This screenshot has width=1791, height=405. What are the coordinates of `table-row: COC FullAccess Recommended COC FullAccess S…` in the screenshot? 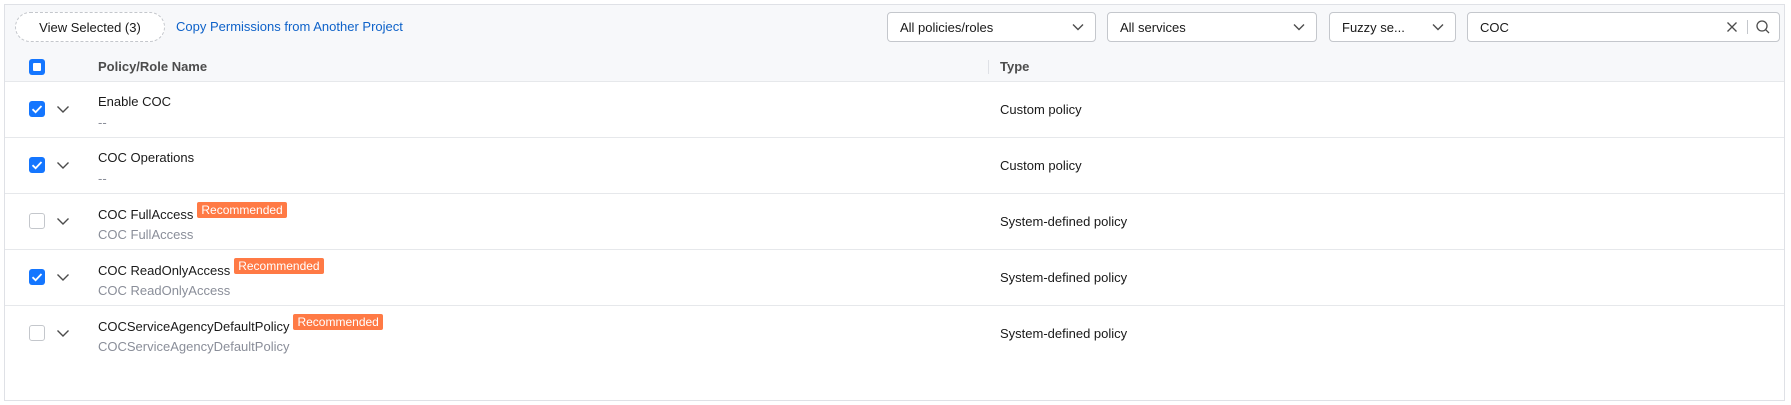 It's located at (894, 221).